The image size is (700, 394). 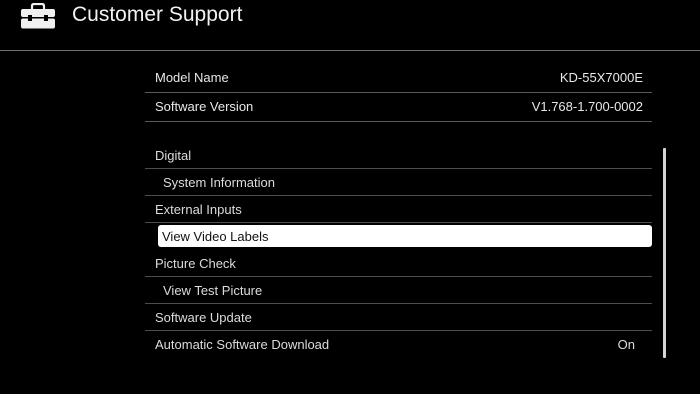 What do you see at coordinates (398, 290) in the screenshot?
I see `menu-item-view-test-picture: View Test Picture` at bounding box center [398, 290].